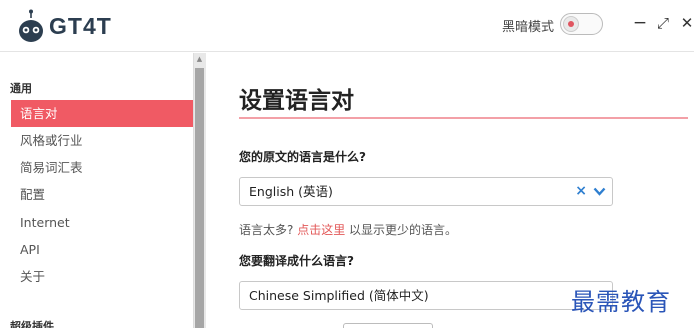  What do you see at coordinates (266, 230) in the screenshot?
I see `hint-prefix: 语言太多?` at bounding box center [266, 230].